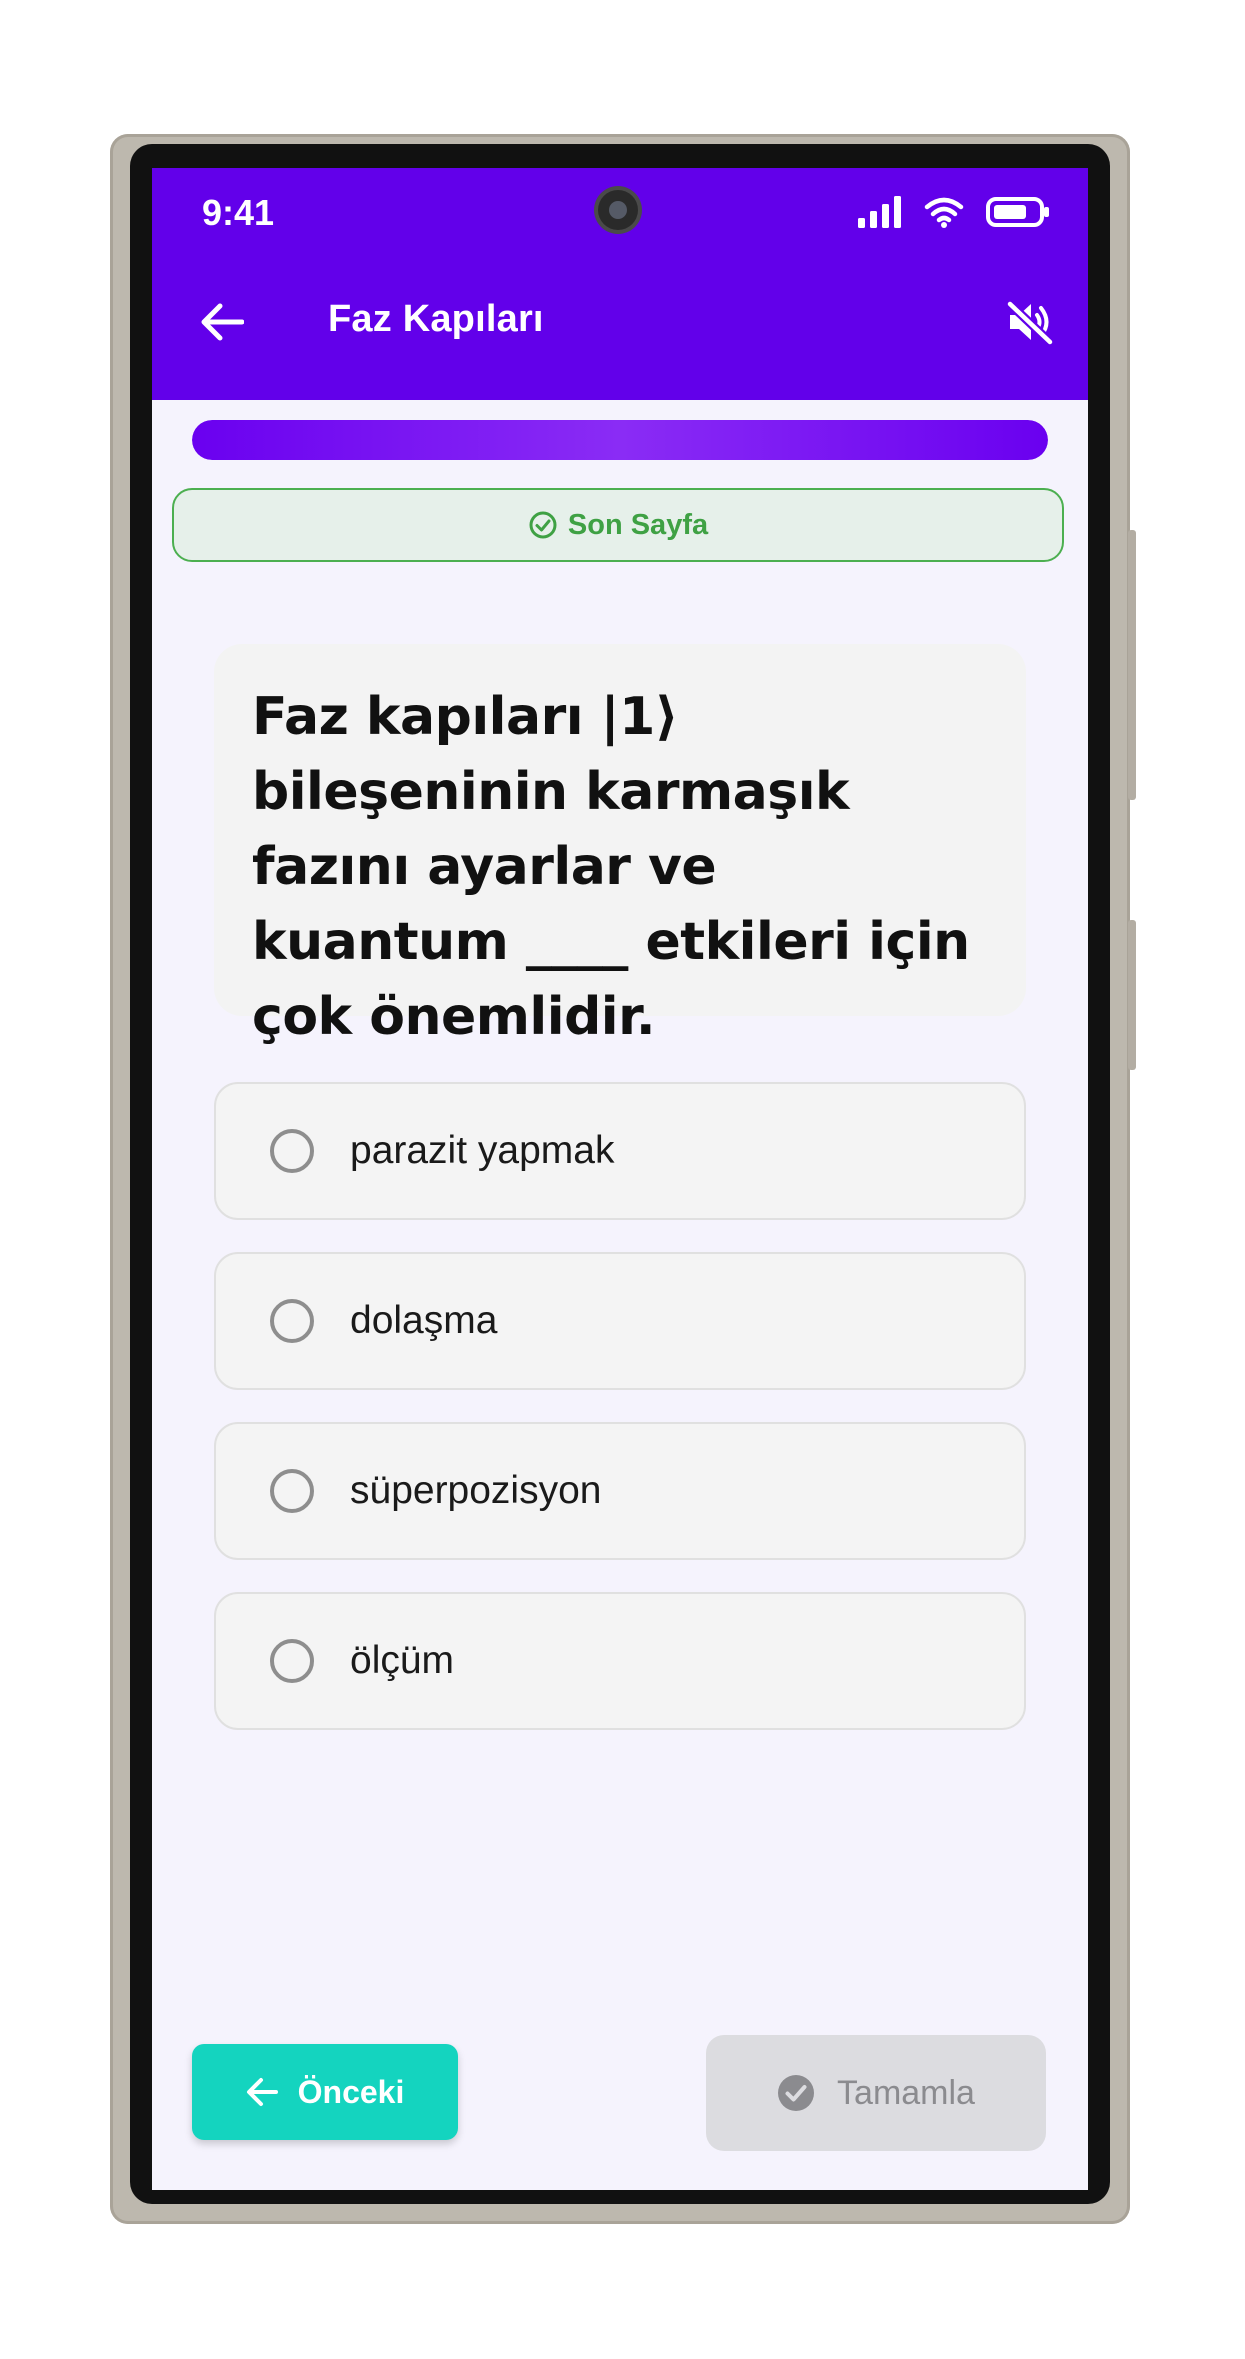  I want to click on front-camera, so click(618, 210).